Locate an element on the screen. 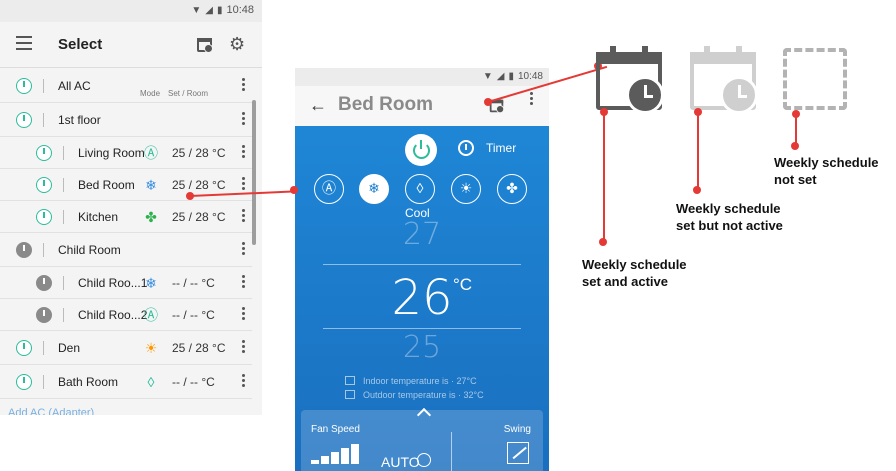 This screenshot has height=471, width=896. room-name: All AC is located at coordinates (74, 85).